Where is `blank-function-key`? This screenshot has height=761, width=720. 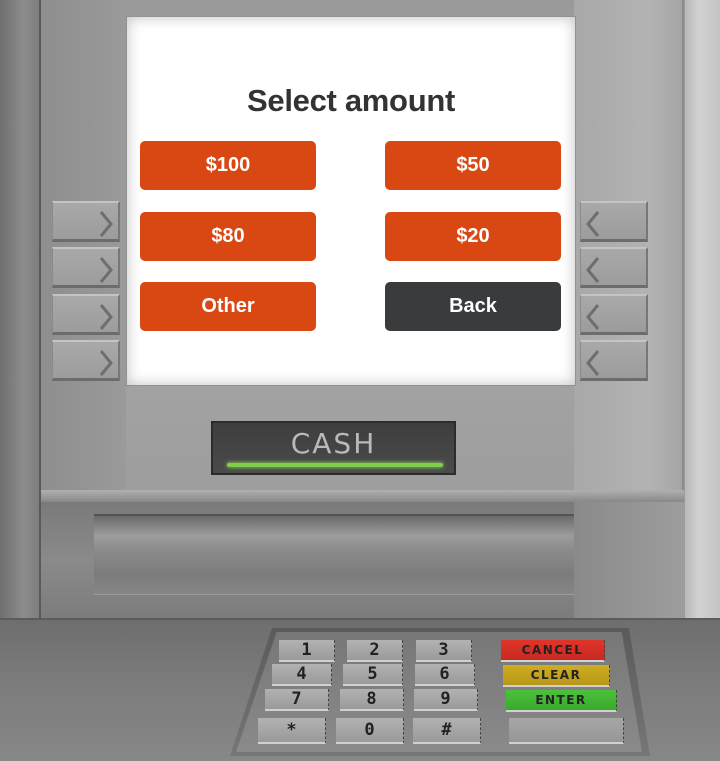 blank-function-key is located at coordinates (566, 731).